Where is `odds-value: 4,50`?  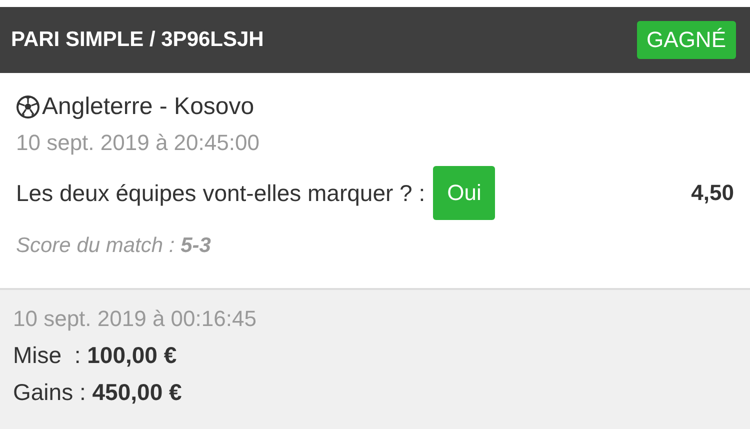
odds-value: 4,50 is located at coordinates (712, 193).